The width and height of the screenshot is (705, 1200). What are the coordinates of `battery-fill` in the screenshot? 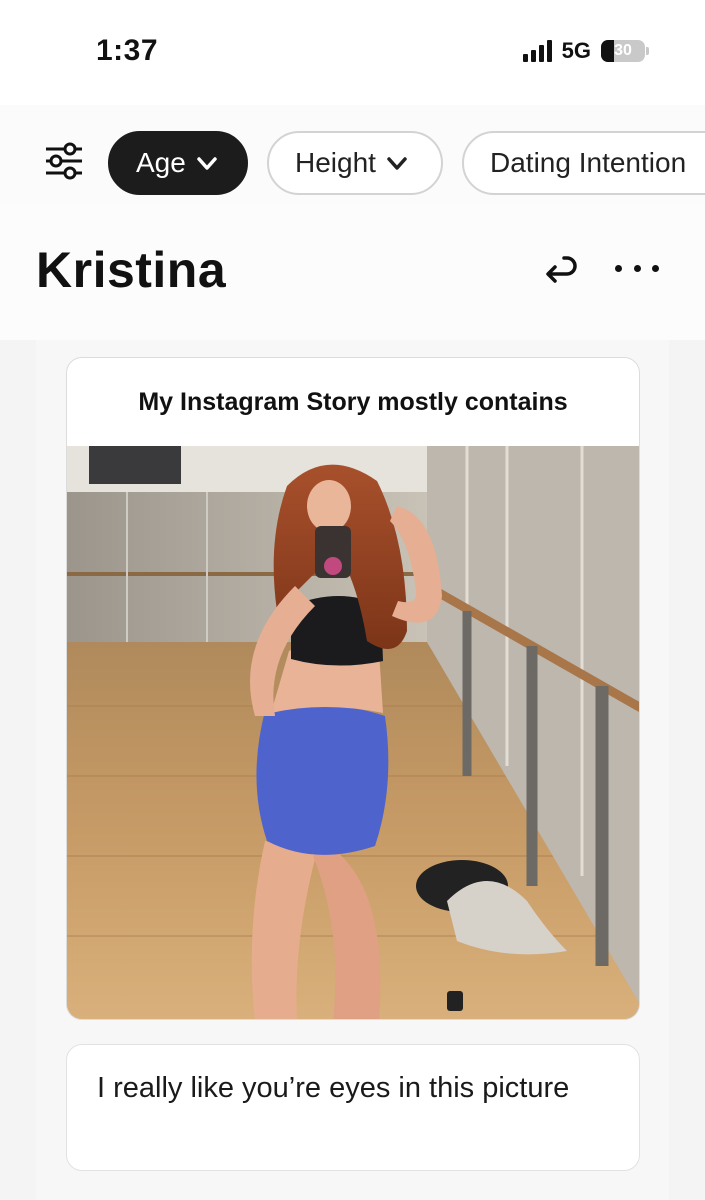 It's located at (608, 51).